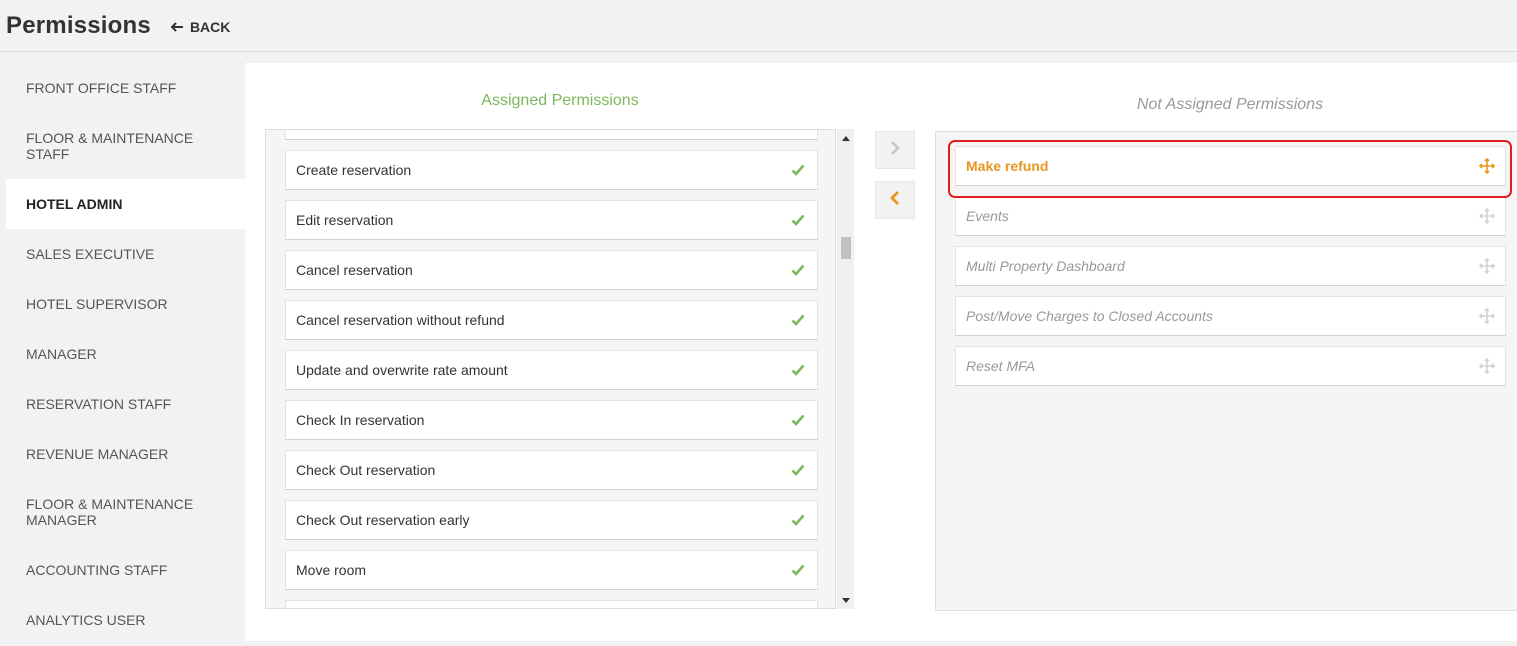 This screenshot has width=1517, height=646. Describe the element at coordinates (551, 420) in the screenshot. I see `assigned-permission-row: Check In reservation` at that location.